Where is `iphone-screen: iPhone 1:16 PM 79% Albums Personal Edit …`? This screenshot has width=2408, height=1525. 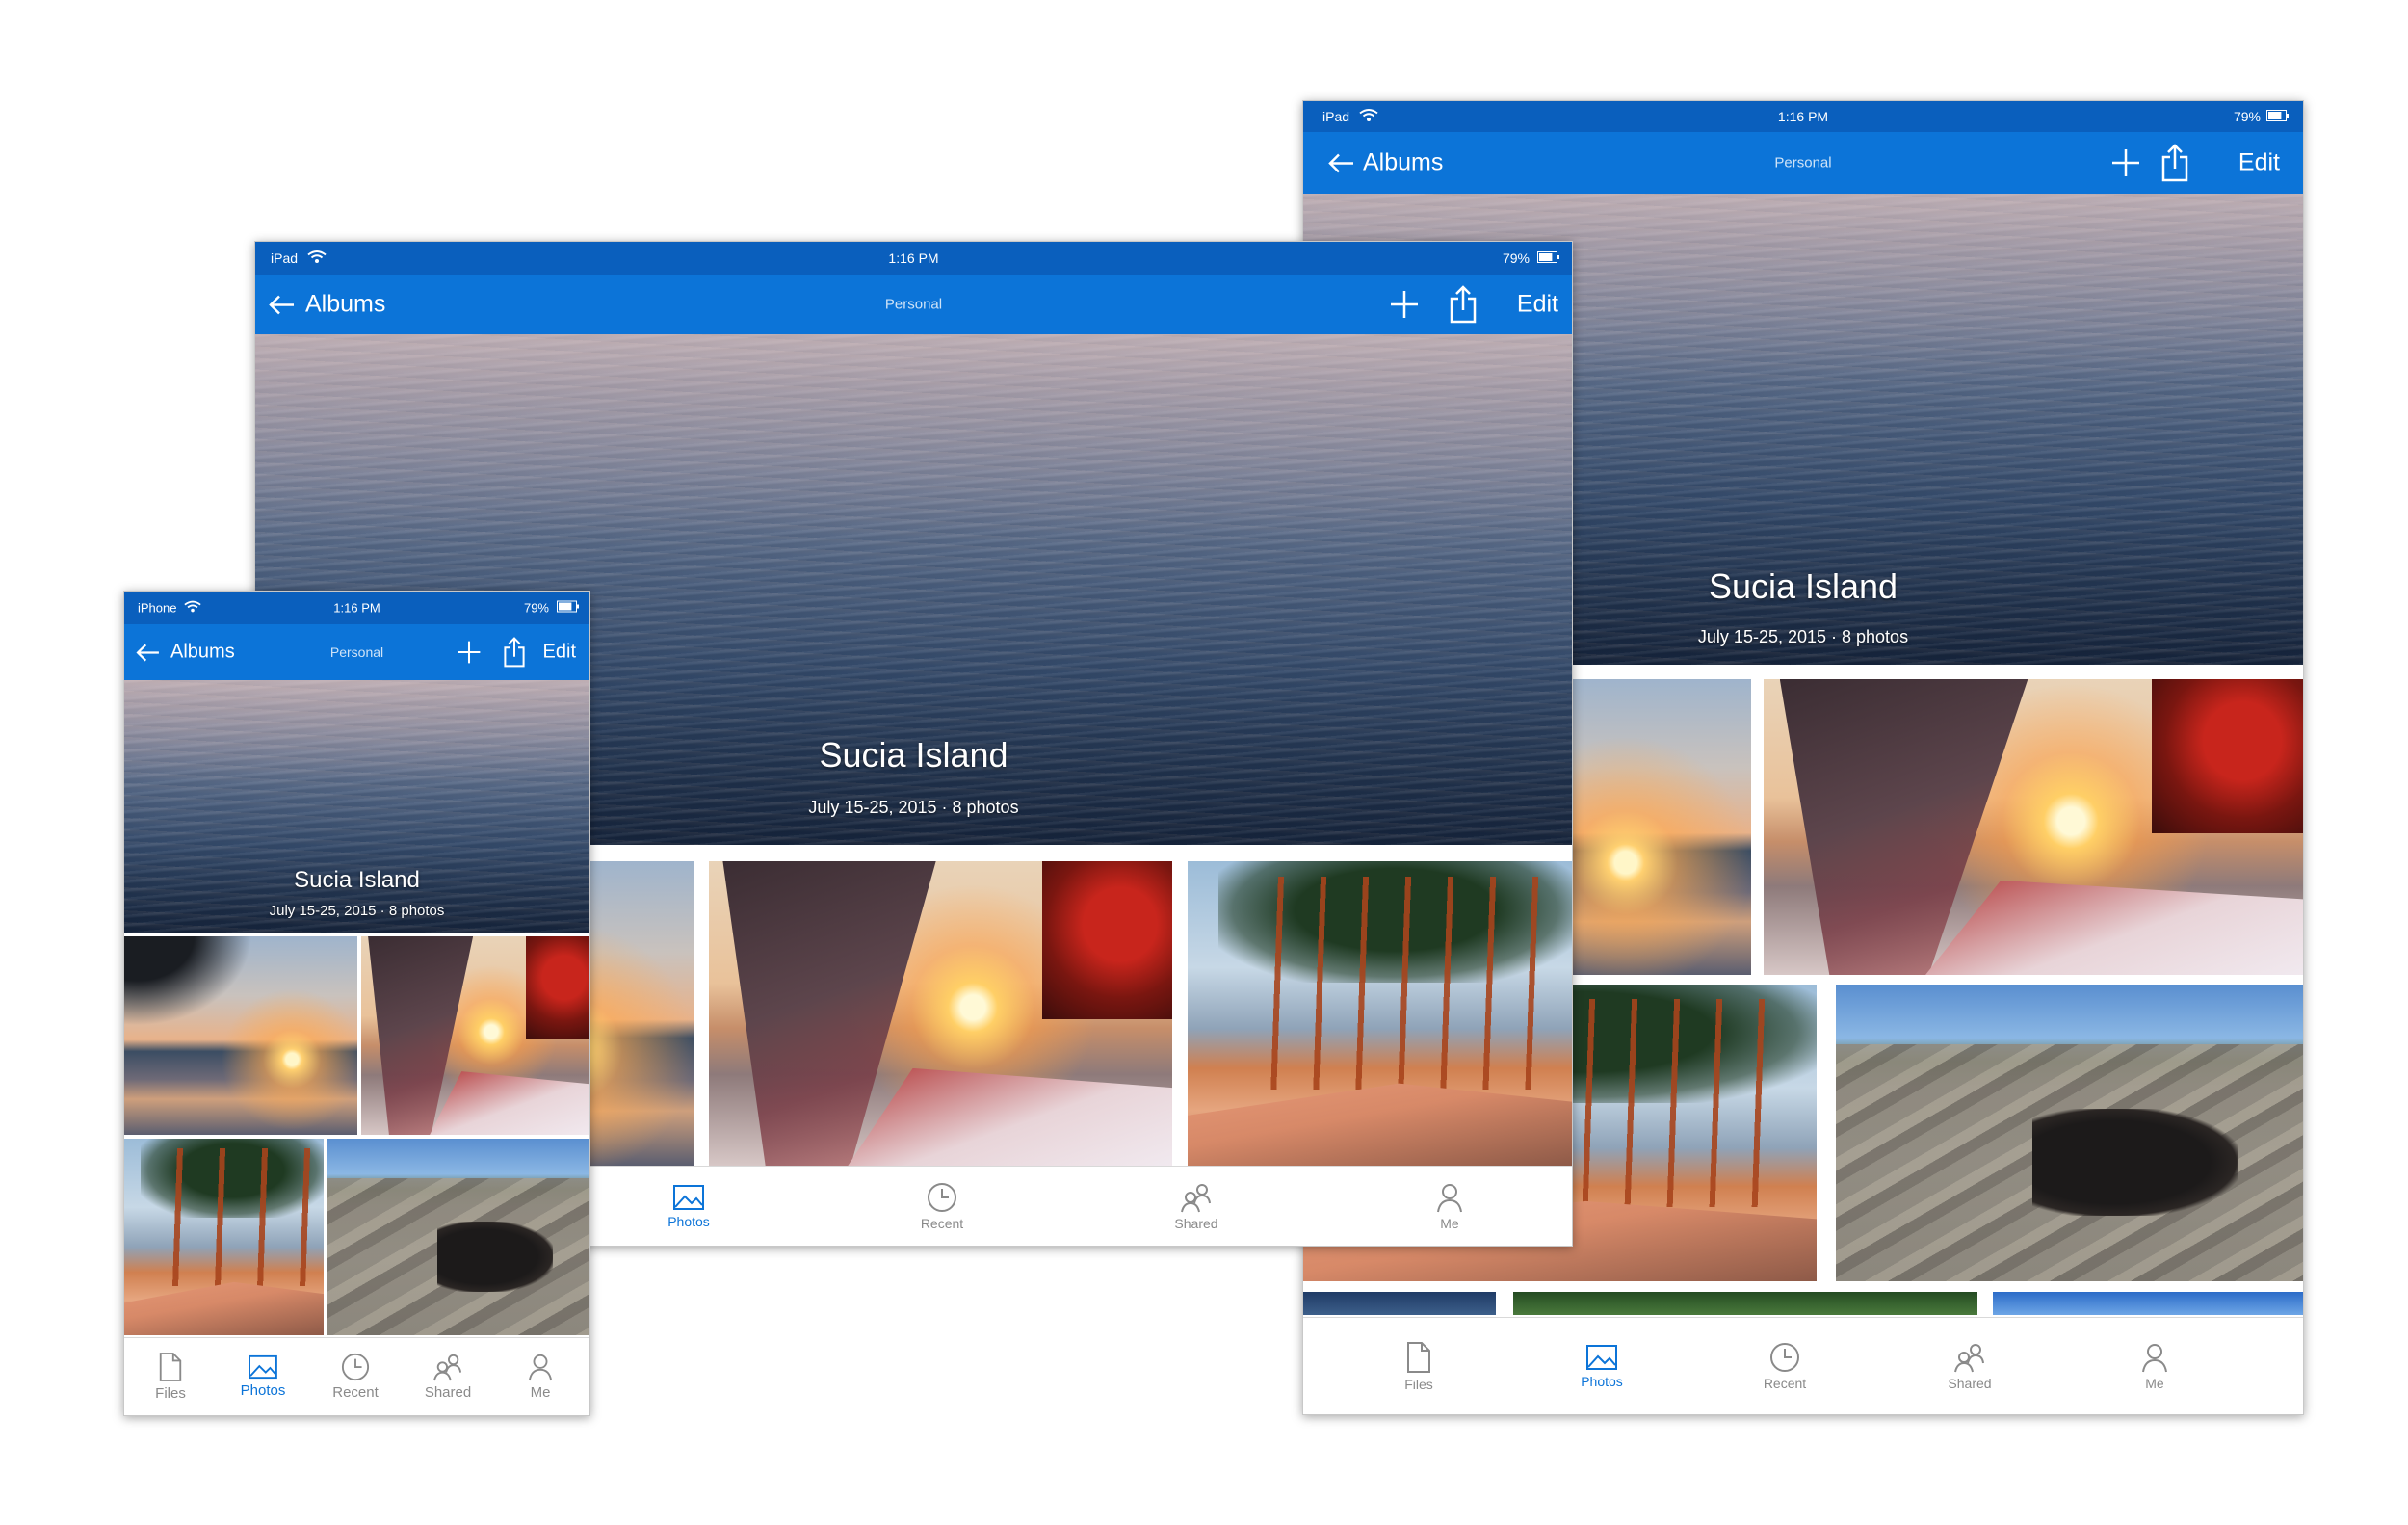
iphone-screen: iPhone 1:16 PM 79% Albums Personal Edit … is located at coordinates (356, 1004).